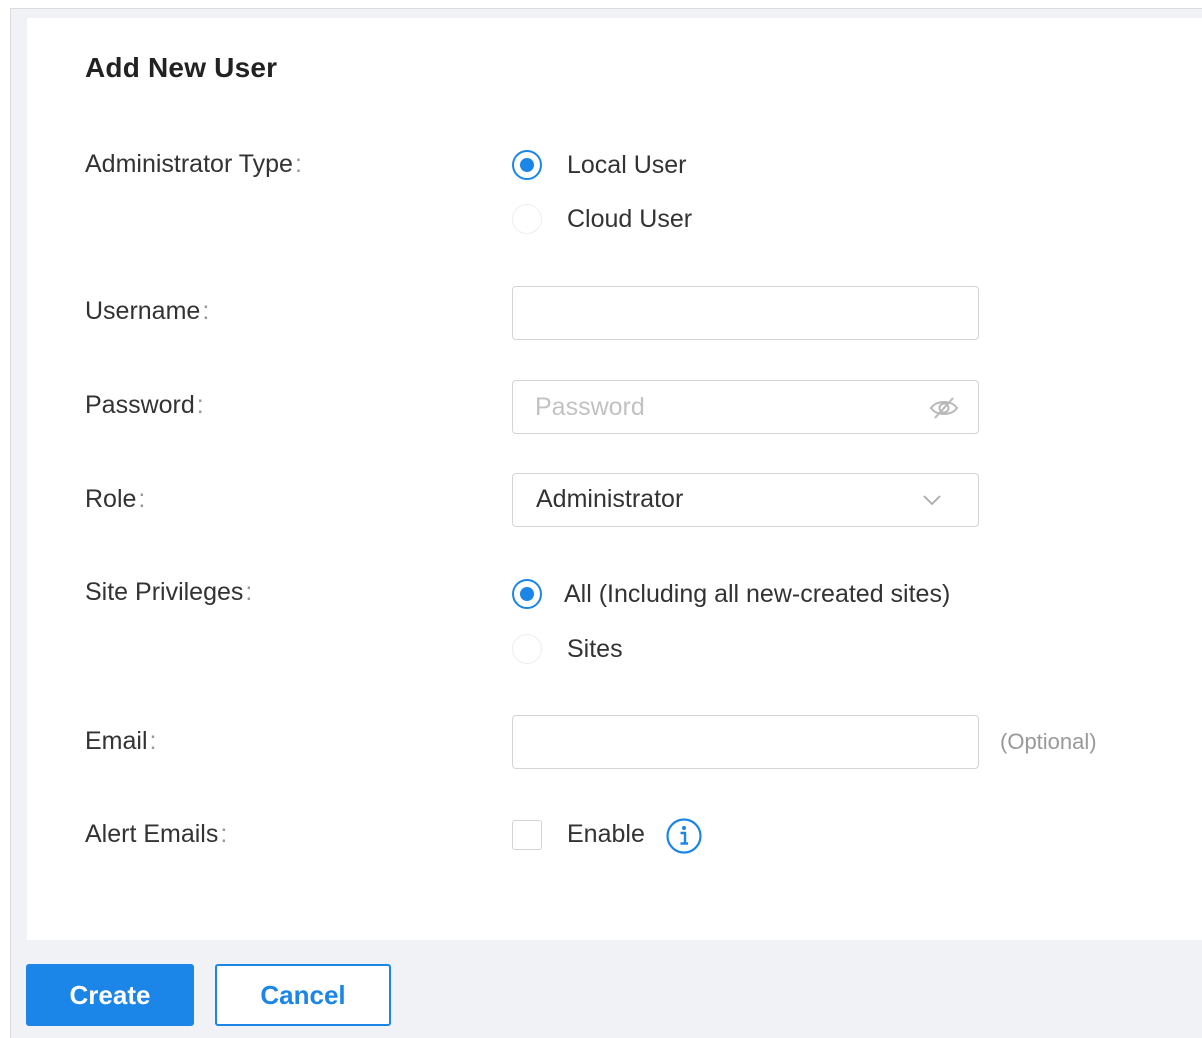  I want to click on email-input, so click(745, 742).